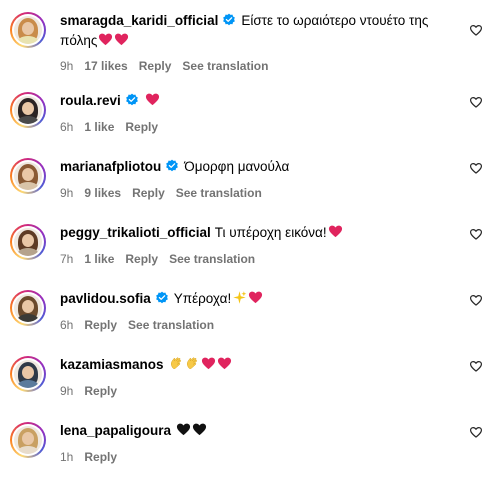  I want to click on comment-content: roula.revi, so click(258, 101).